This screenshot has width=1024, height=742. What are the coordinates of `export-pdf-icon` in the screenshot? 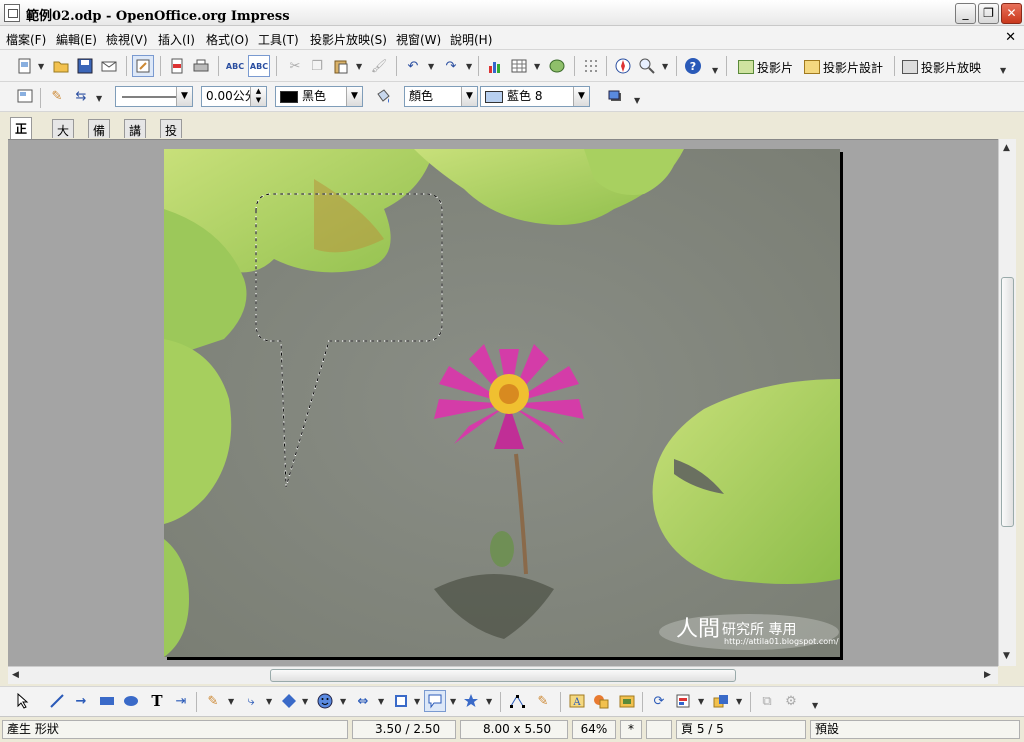 It's located at (177, 66).